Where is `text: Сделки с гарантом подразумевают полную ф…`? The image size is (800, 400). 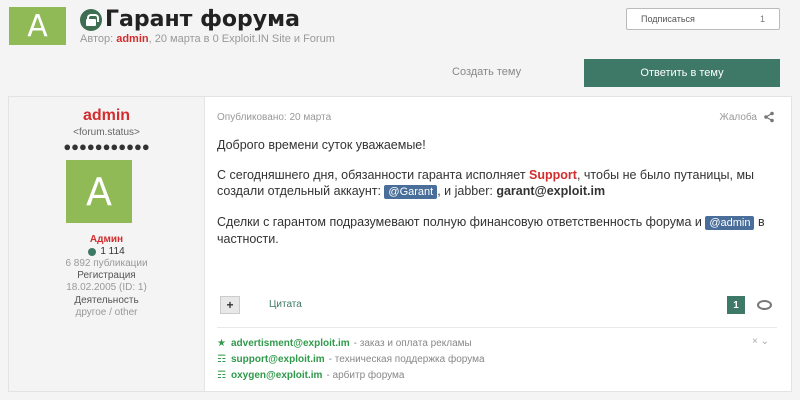
text: Сделки с гарантом подразумевают полную ф… is located at coordinates (461, 222).